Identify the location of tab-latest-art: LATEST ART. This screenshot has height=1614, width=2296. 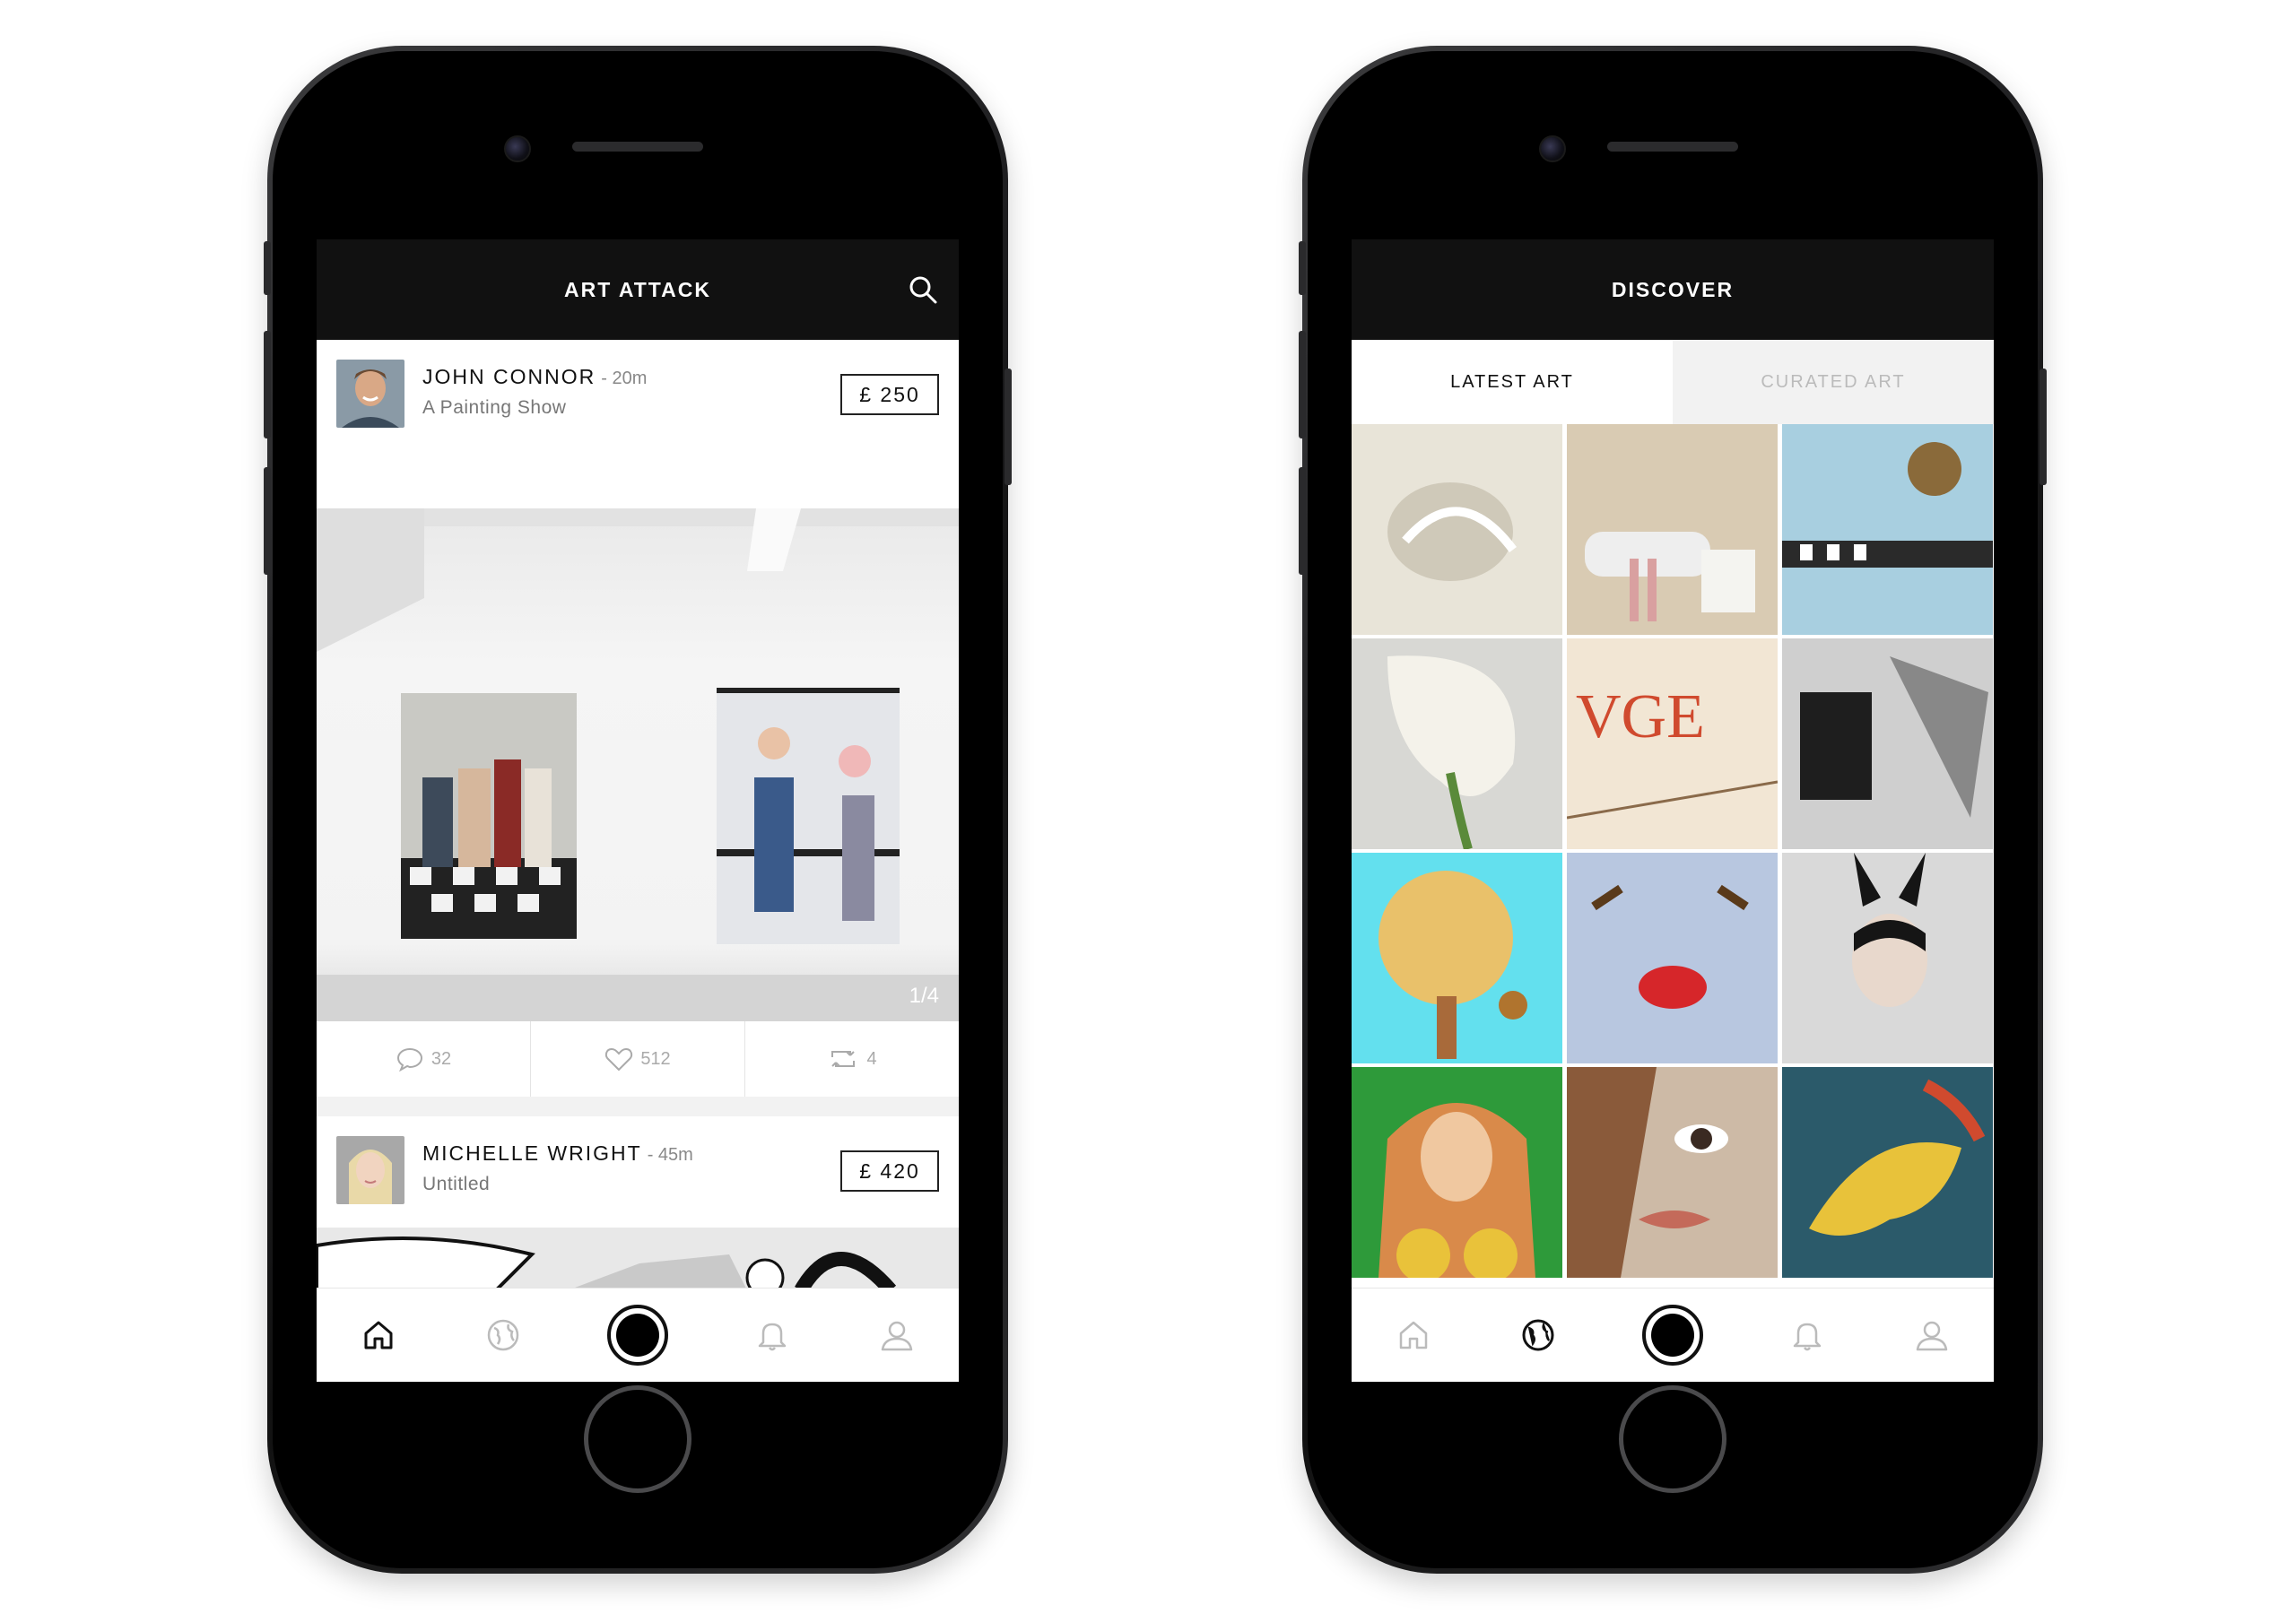
(1512, 382).